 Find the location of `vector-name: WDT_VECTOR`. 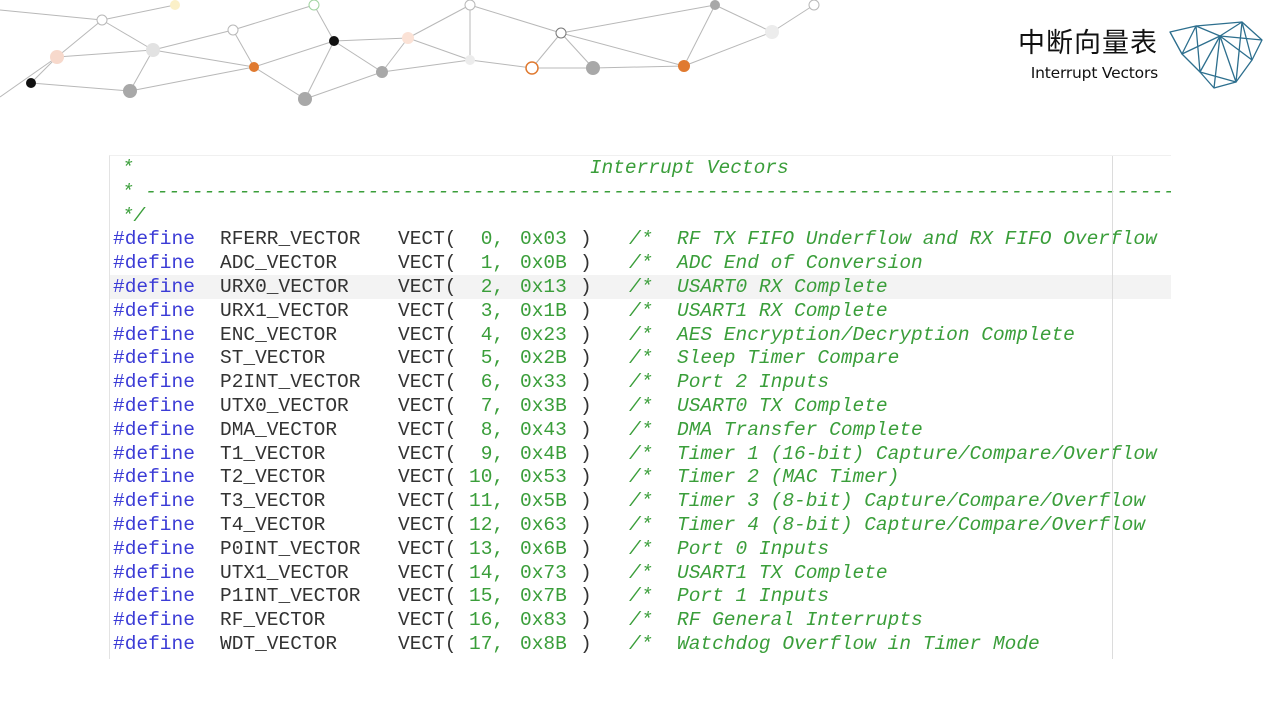

vector-name: WDT_VECTOR is located at coordinates (279, 644).